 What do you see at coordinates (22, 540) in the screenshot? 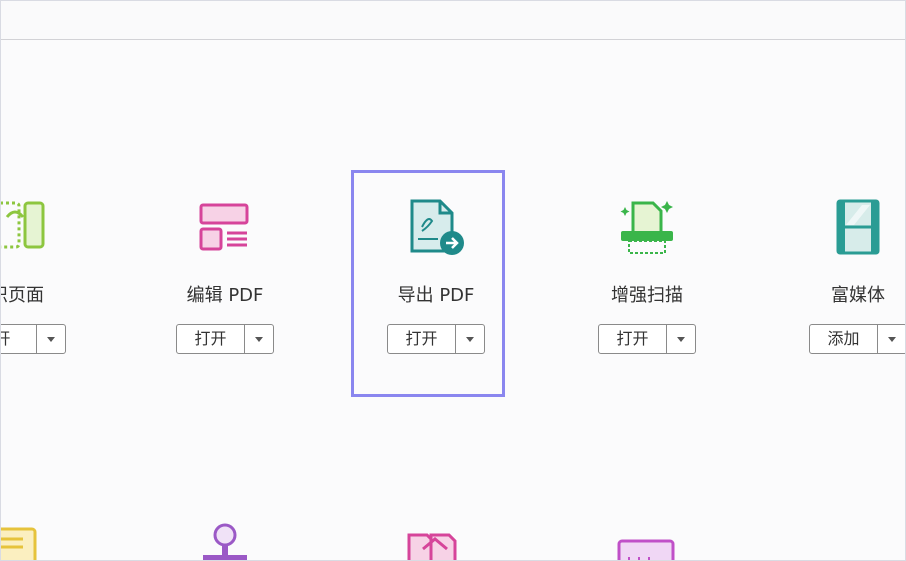
I see `comment-icon` at bounding box center [22, 540].